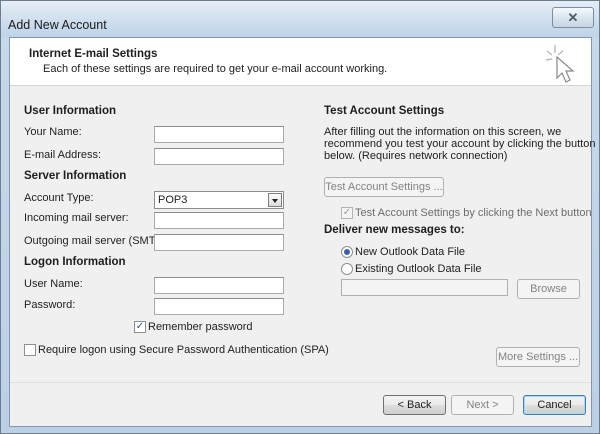 This screenshot has height=434, width=600. Describe the element at coordinates (219, 242) in the screenshot. I see `outgoing-server-input` at that location.